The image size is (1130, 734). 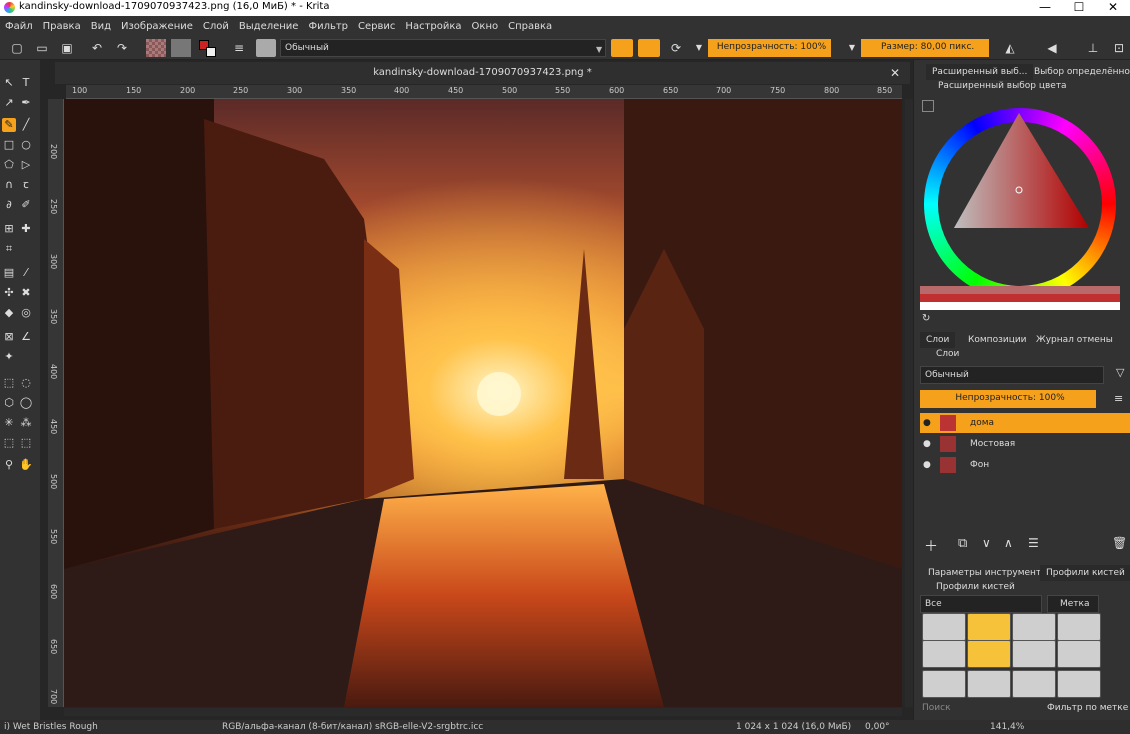 I want to click on text-tool-icon: T, so click(x=26, y=83).